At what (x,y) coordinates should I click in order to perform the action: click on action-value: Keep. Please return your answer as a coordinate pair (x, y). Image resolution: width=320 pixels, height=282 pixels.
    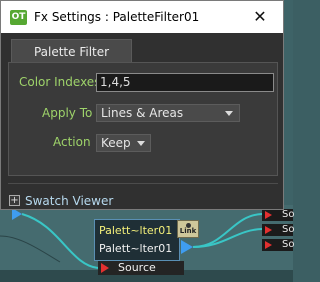
    Looking at the image, I should click on (116, 143).